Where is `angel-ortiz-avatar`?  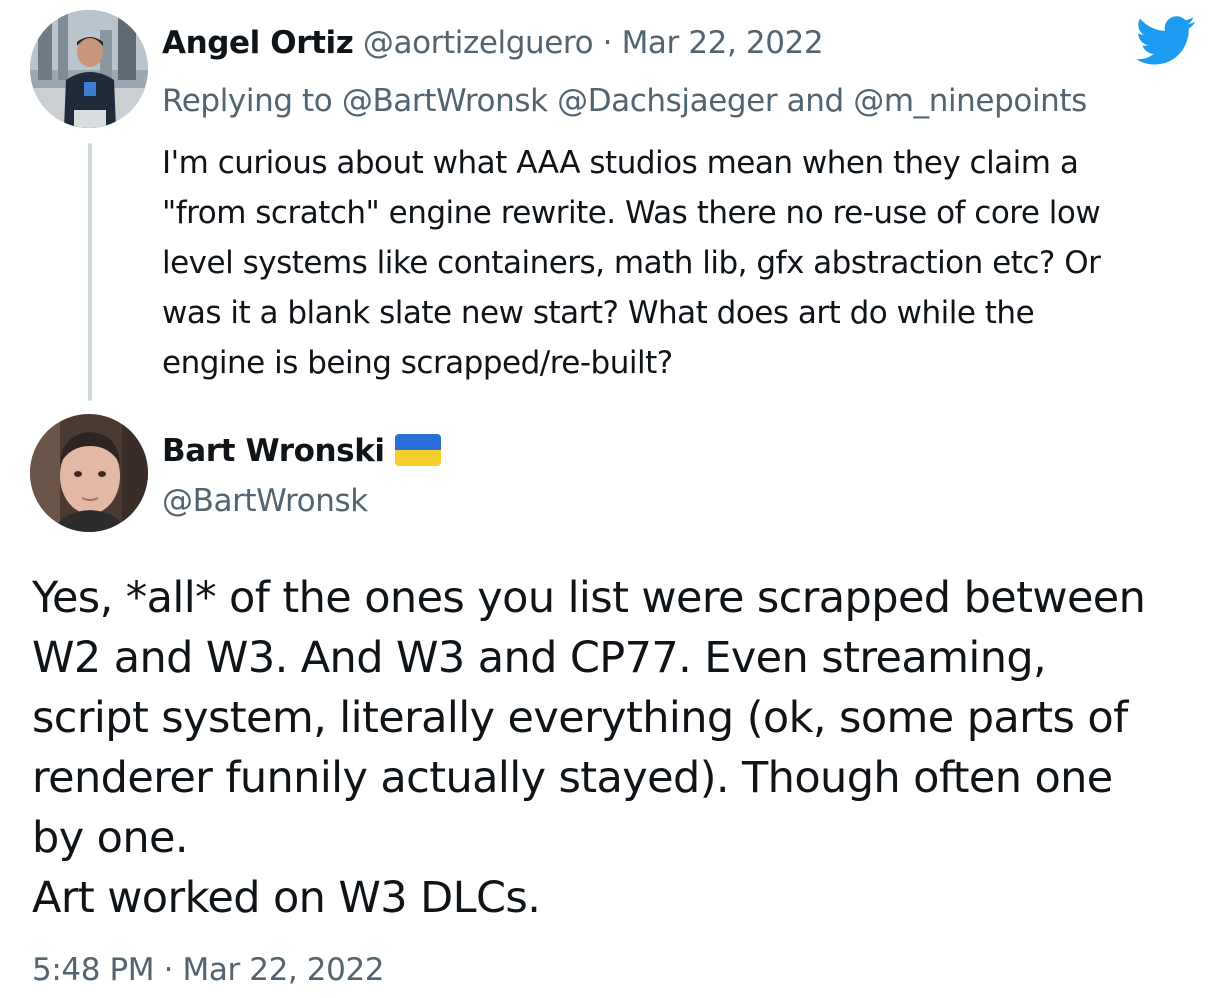 angel-ortiz-avatar is located at coordinates (89, 69).